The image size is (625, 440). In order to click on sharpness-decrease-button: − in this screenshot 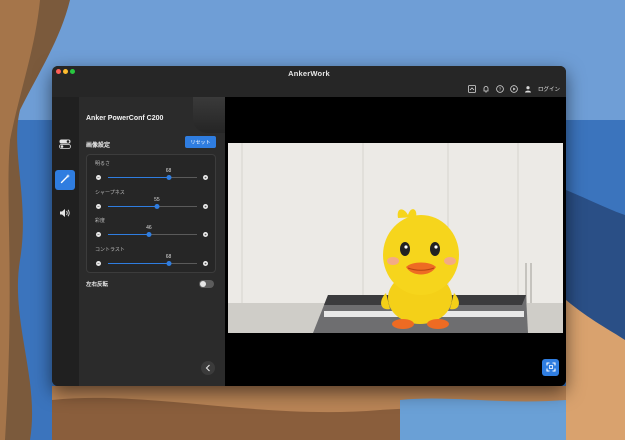, I will do `click(98, 206)`.